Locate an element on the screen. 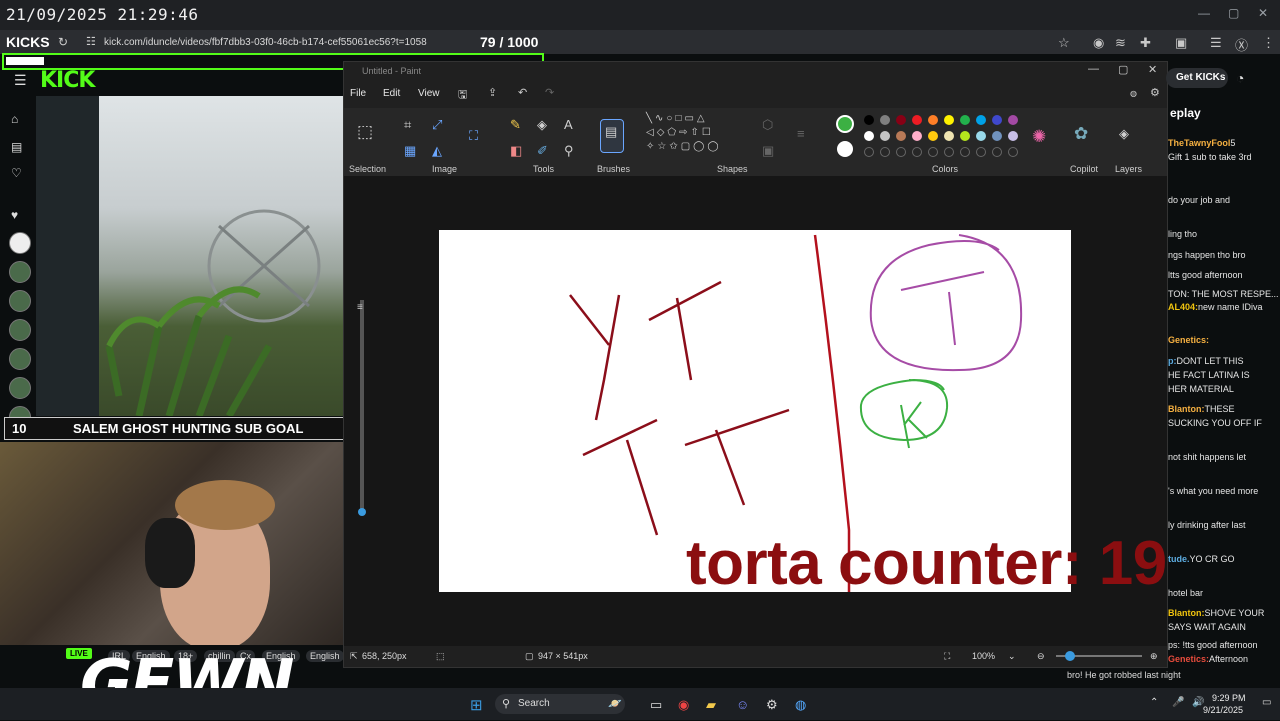  zoom-in-icon: ⊕ is located at coordinates (1154, 656).